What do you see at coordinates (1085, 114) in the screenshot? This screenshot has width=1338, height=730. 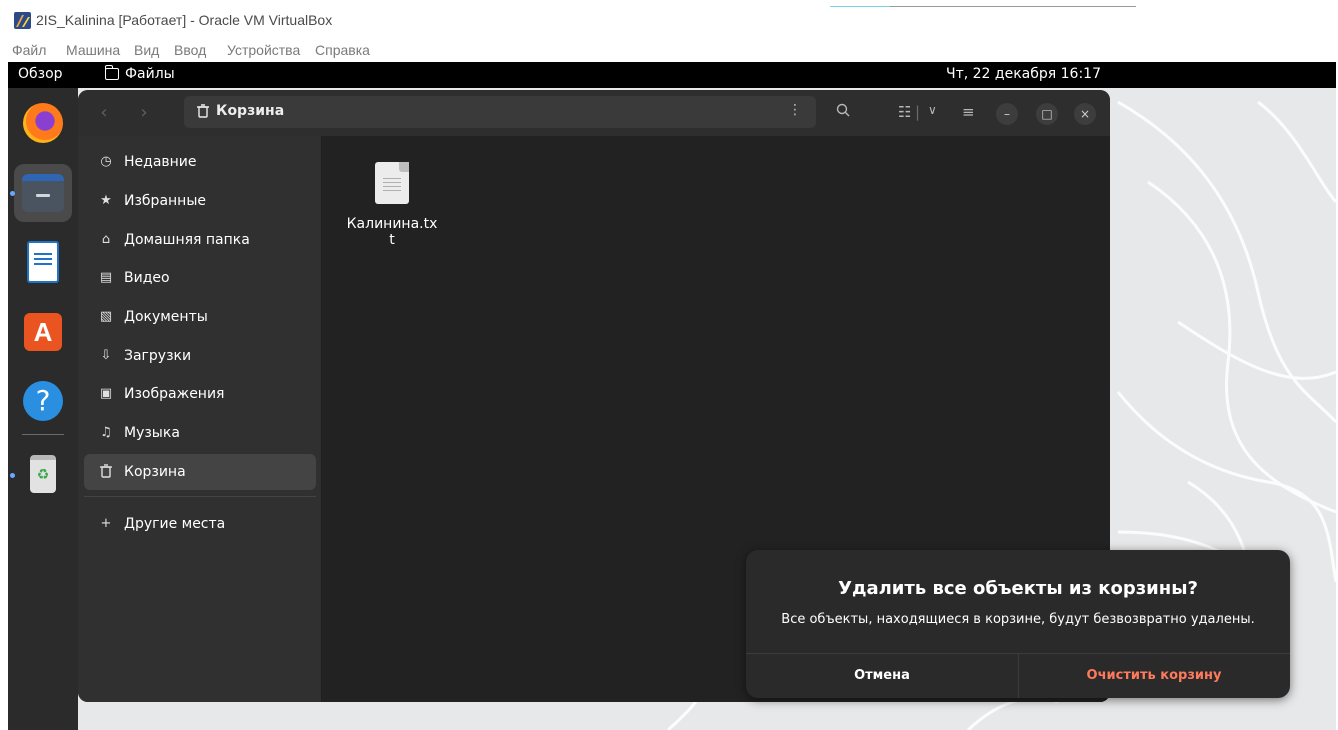 I see `close-button: ×` at bounding box center [1085, 114].